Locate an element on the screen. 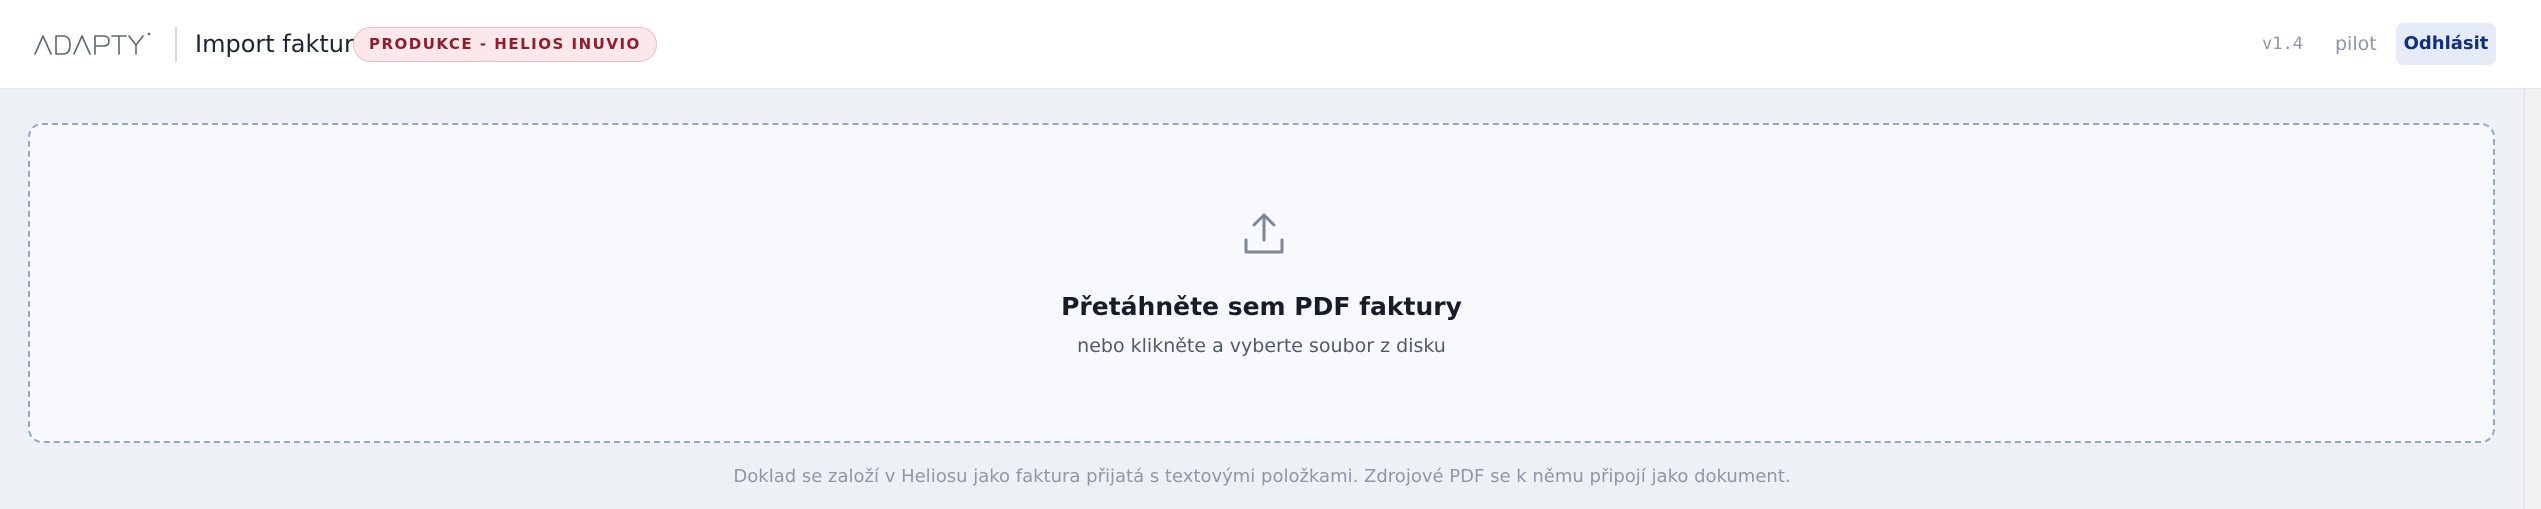 This screenshot has width=2541, height=509. adapty-logo is located at coordinates (93, 44).